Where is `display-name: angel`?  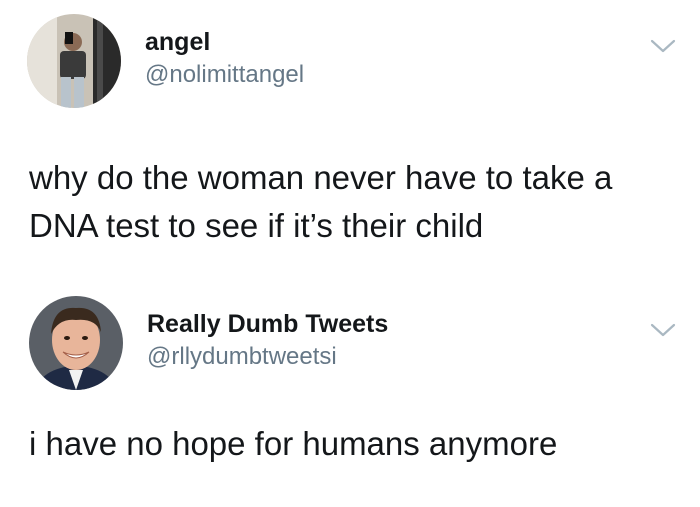 display-name: angel is located at coordinates (177, 42).